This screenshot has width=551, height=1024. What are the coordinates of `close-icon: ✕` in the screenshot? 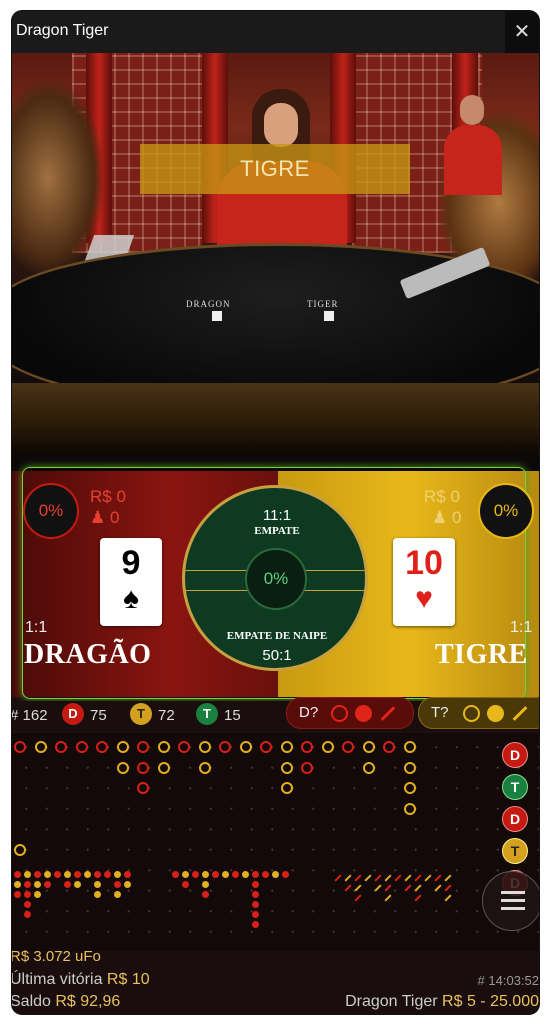 It's located at (522, 32).